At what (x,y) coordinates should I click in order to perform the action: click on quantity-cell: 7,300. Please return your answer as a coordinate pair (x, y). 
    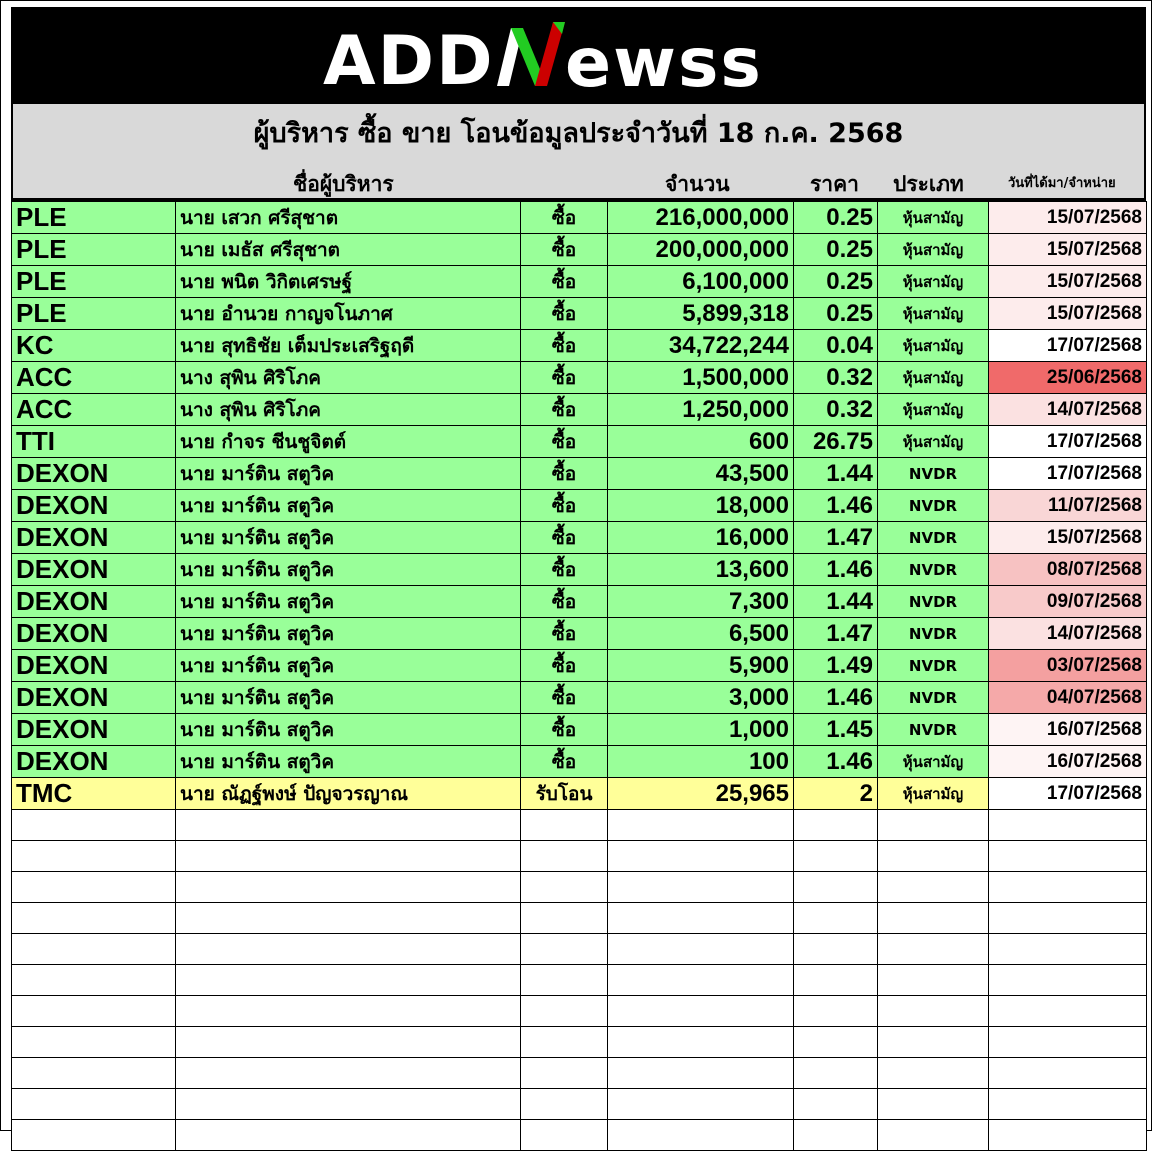
    Looking at the image, I should click on (700, 601).